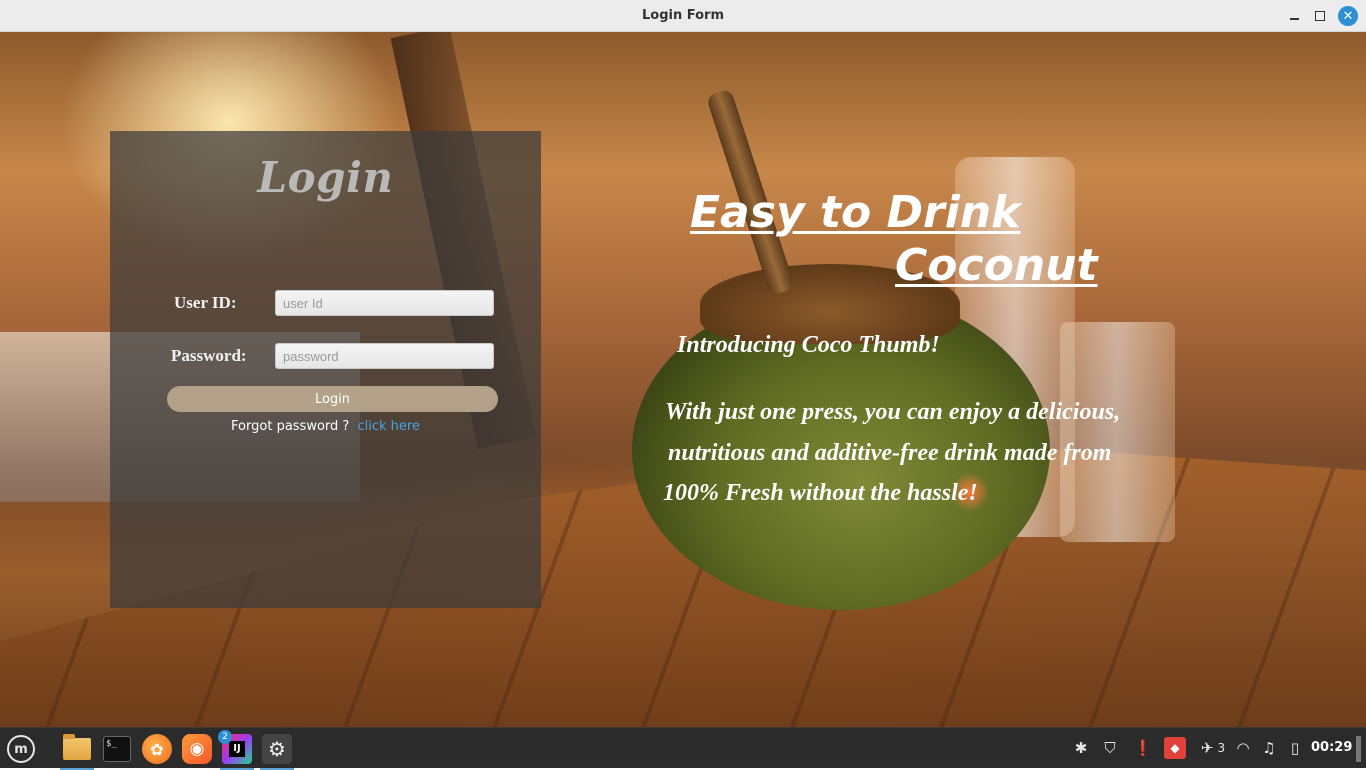 The height and width of the screenshot is (770, 1366). What do you see at coordinates (205, 302) in the screenshot?
I see `user-id-label: User ID:` at bounding box center [205, 302].